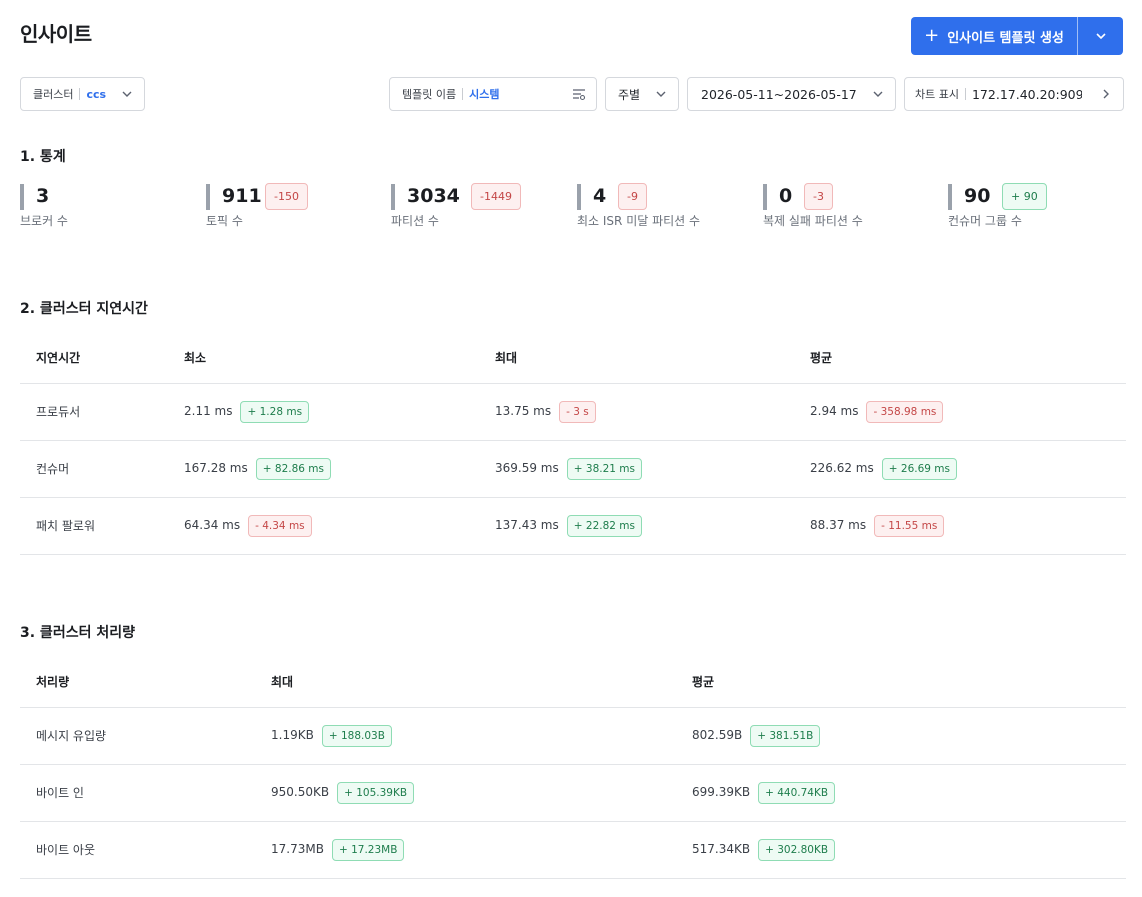 The width and height of the screenshot is (1142, 897). Describe the element at coordinates (604, 525) in the screenshot. I see `delta-badge: + 22.82 ms` at that location.